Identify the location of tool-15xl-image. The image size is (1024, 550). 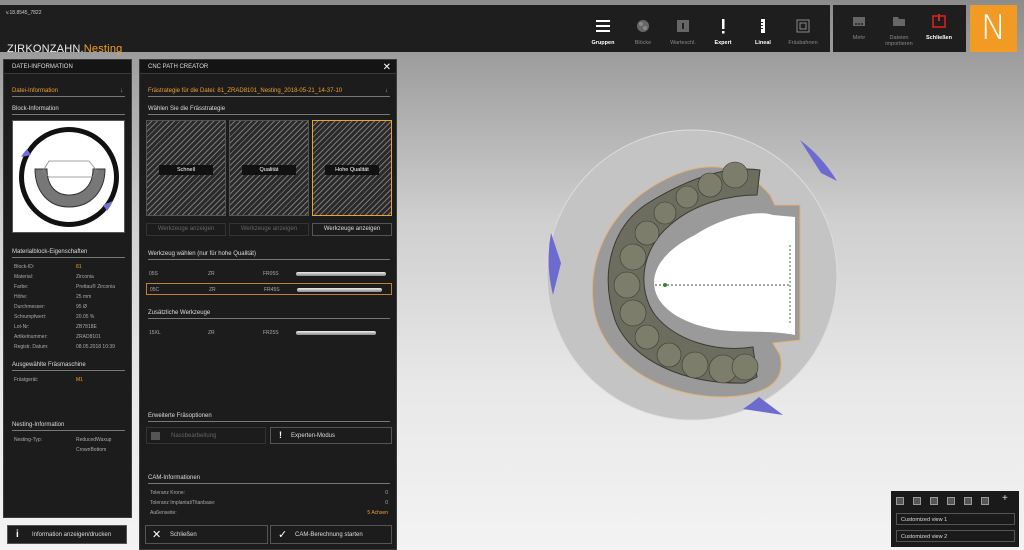
(336, 333).